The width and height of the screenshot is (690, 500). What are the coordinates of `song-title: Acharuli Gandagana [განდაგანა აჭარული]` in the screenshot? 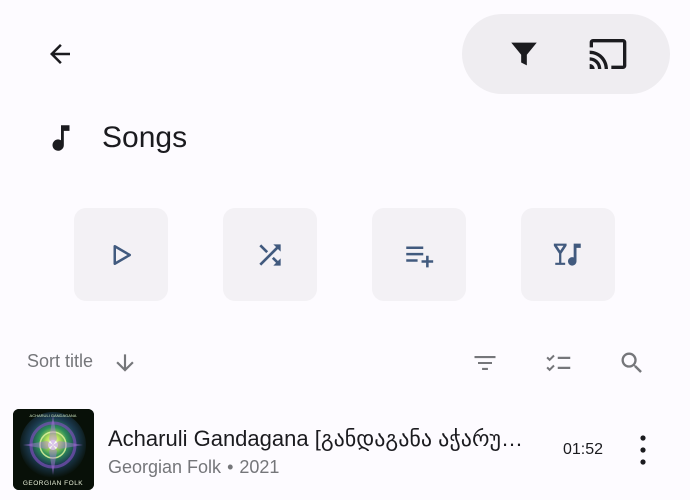 It's located at (324, 438).